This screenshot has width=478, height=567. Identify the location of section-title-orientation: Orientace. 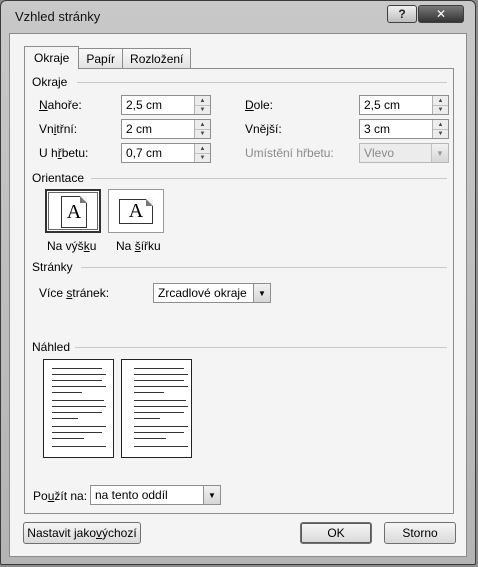
(58, 178).